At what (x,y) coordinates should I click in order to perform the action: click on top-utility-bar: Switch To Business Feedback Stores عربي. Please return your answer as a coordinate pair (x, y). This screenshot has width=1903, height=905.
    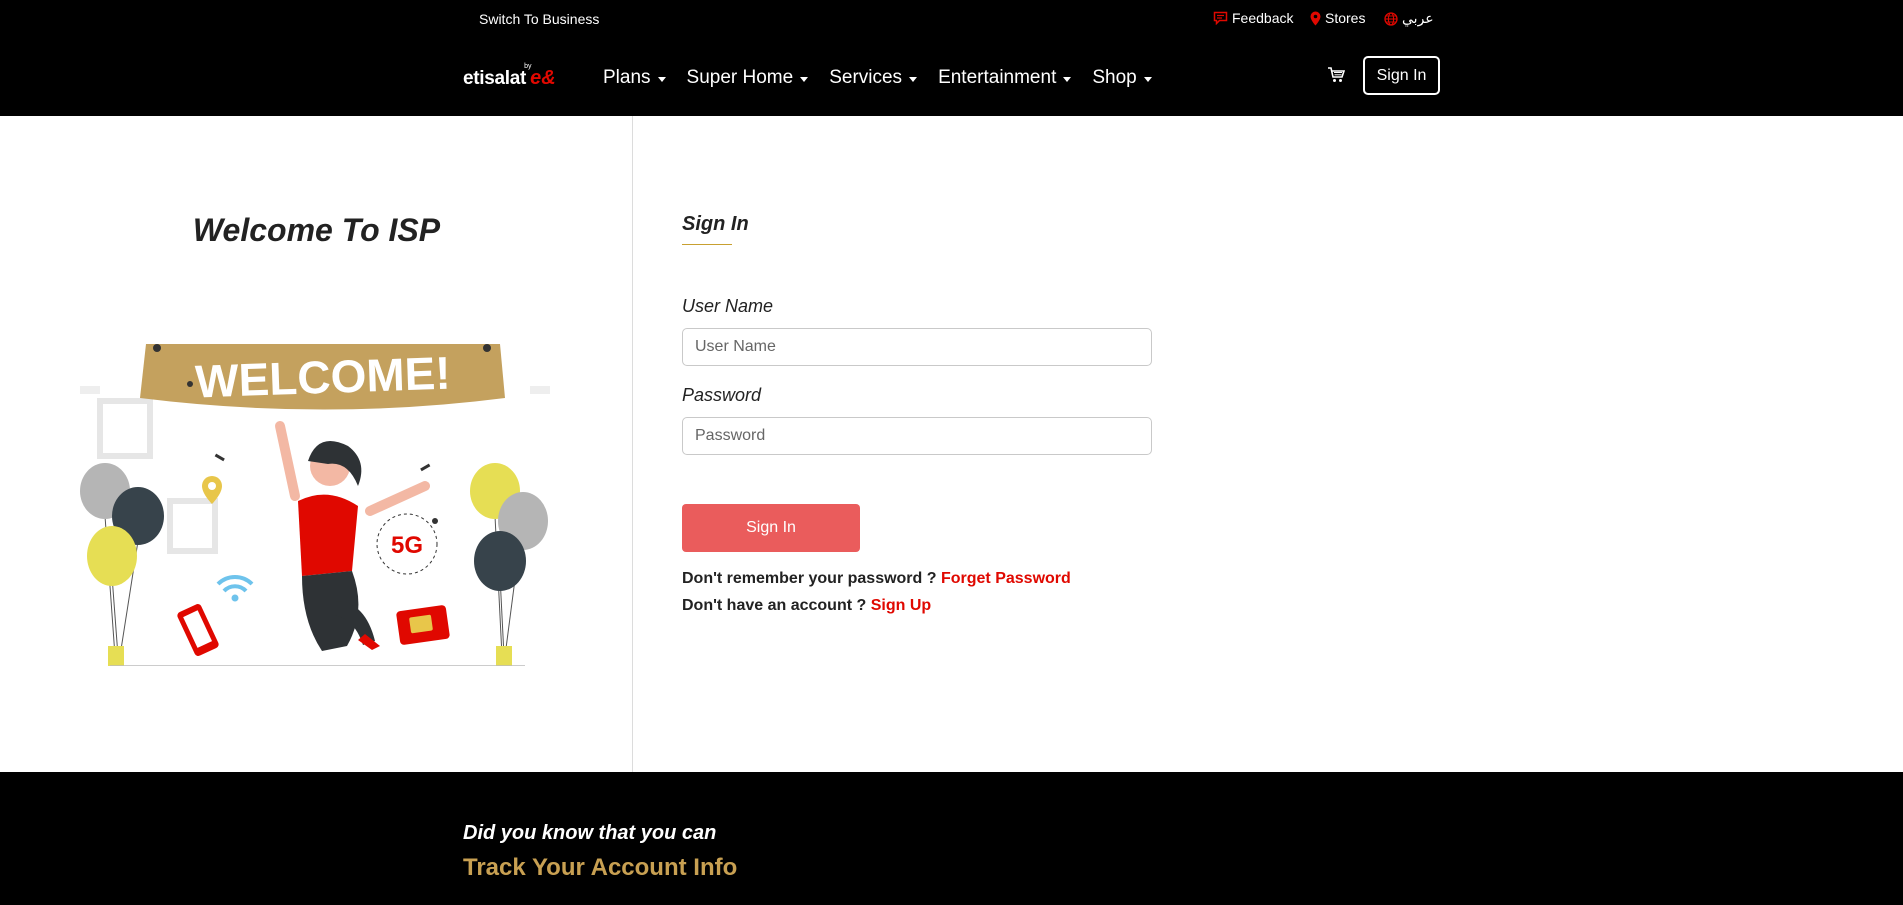
    Looking at the image, I should click on (951, 20).